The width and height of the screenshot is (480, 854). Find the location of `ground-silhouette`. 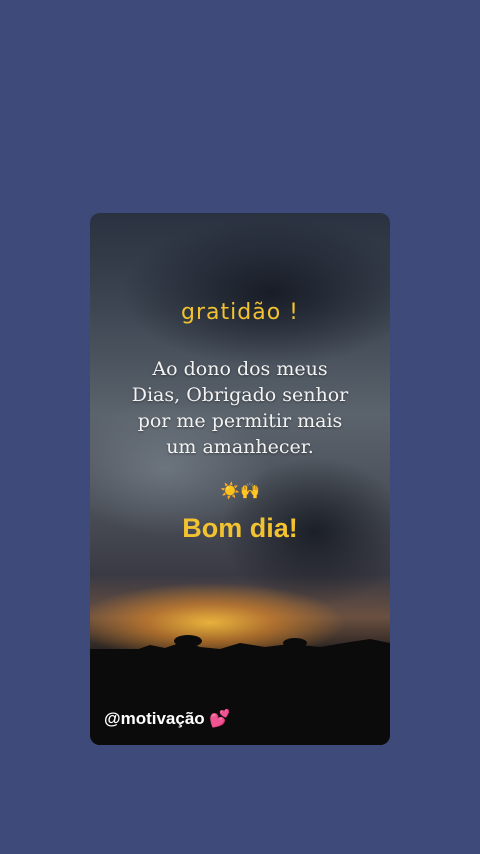

ground-silhouette is located at coordinates (240, 697).